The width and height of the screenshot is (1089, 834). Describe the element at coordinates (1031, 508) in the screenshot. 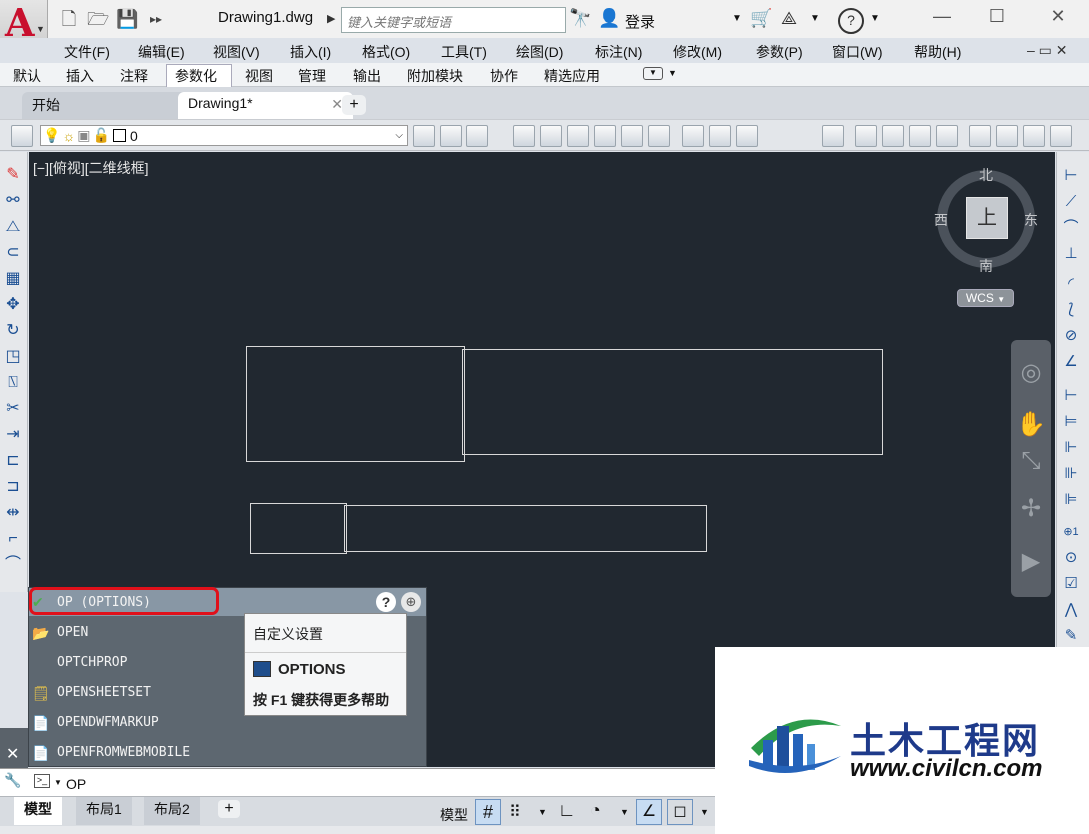

I see `orbit-icon: ✢` at that location.